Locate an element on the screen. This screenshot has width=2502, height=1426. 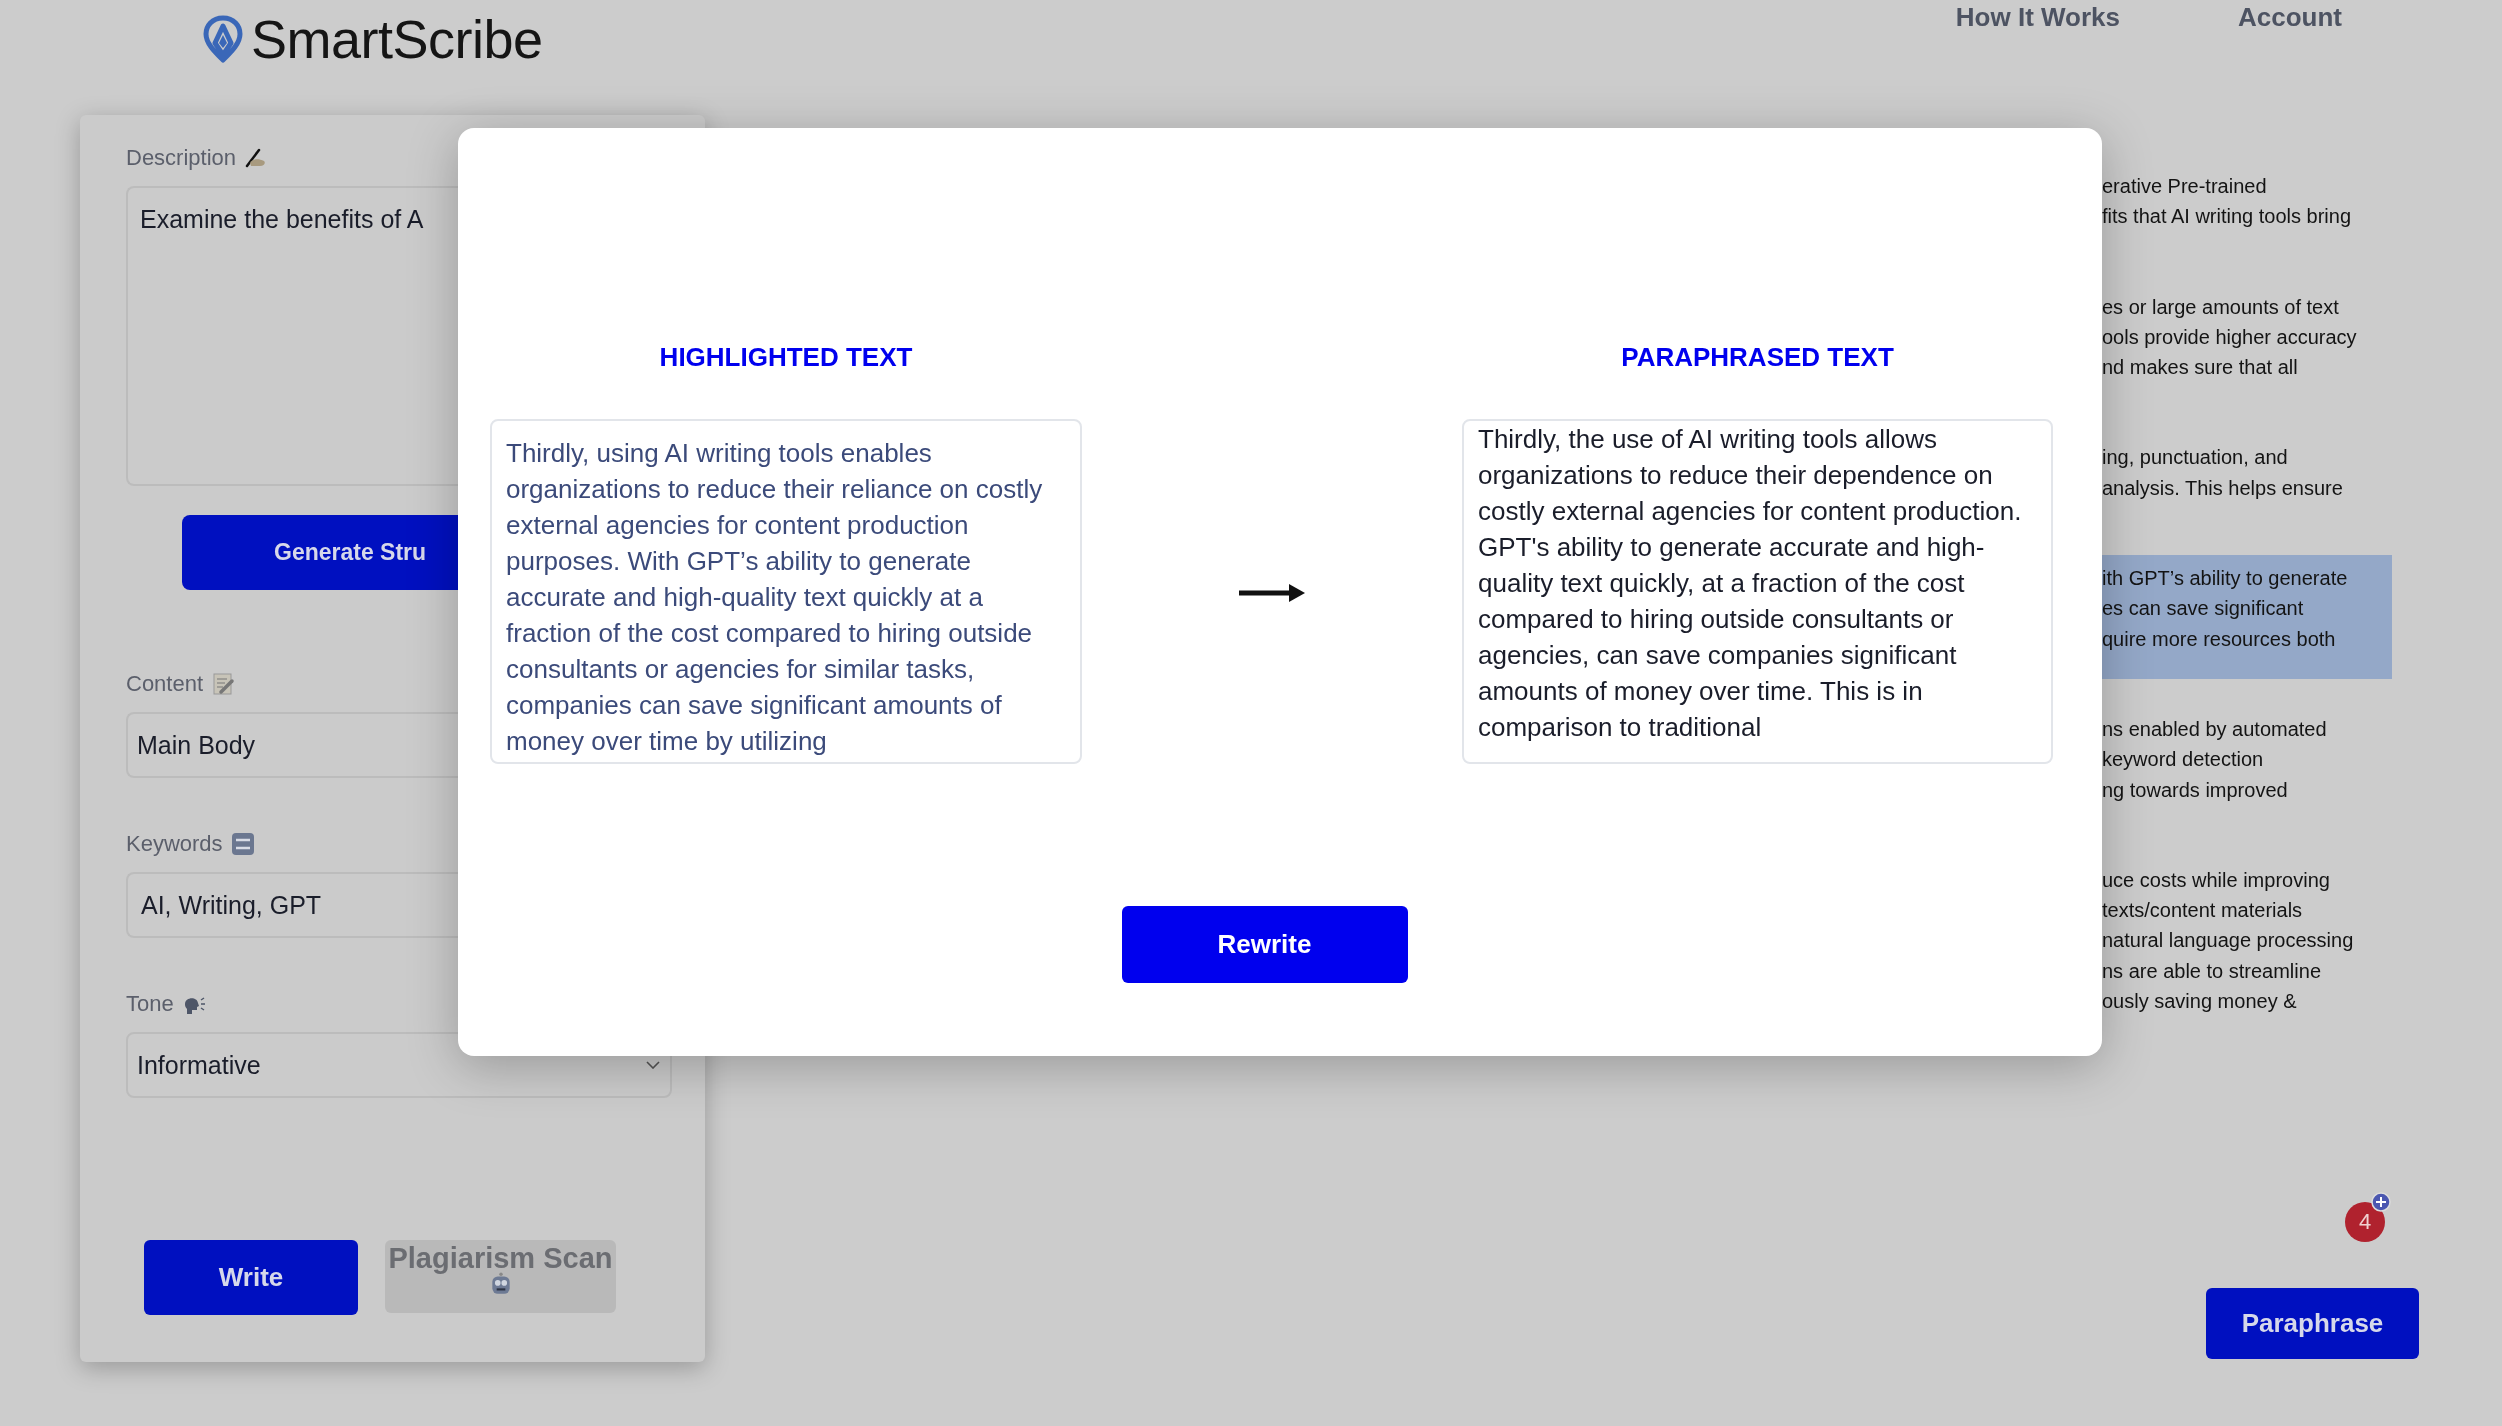
text-line: nd makes sure that all is located at coordinates (2200, 368).